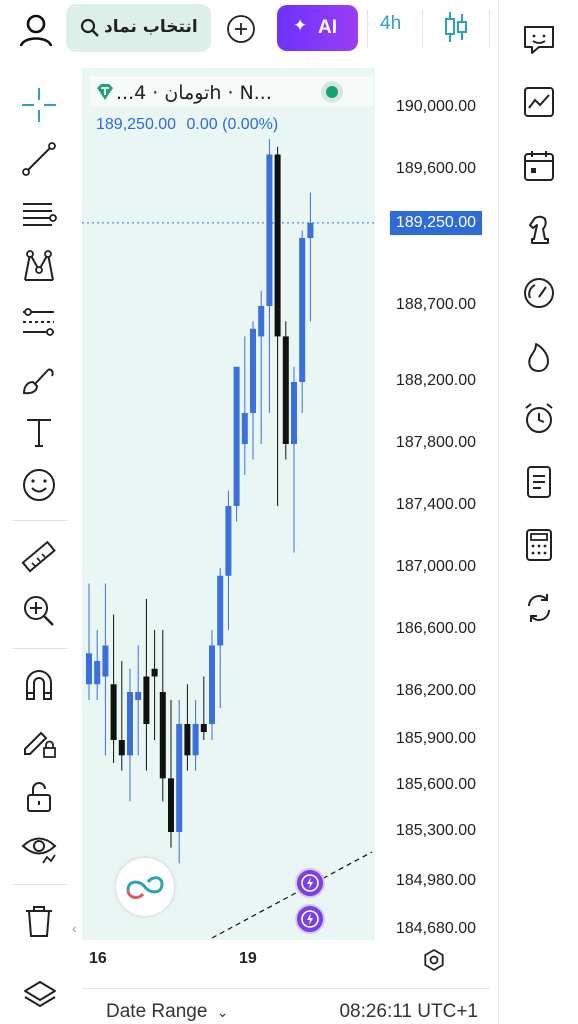 The height and width of the screenshot is (1024, 578). What do you see at coordinates (300, 25) in the screenshot?
I see `sparkle-icon: ✦` at bounding box center [300, 25].